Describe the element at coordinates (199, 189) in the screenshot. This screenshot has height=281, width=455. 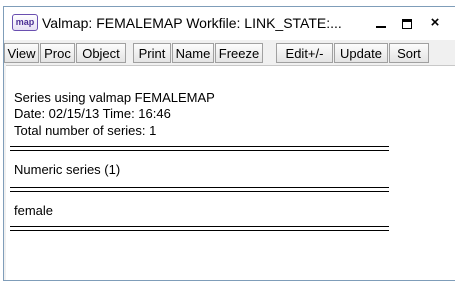
I see `separator-middle` at that location.